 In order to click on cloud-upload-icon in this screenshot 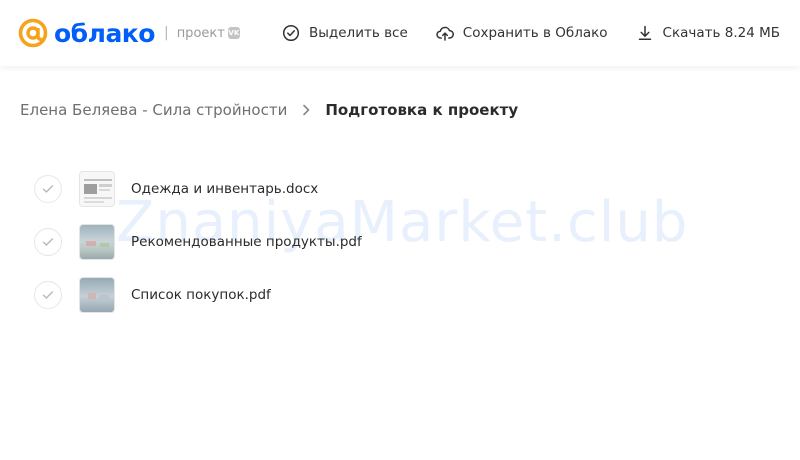, I will do `click(445, 33)`.